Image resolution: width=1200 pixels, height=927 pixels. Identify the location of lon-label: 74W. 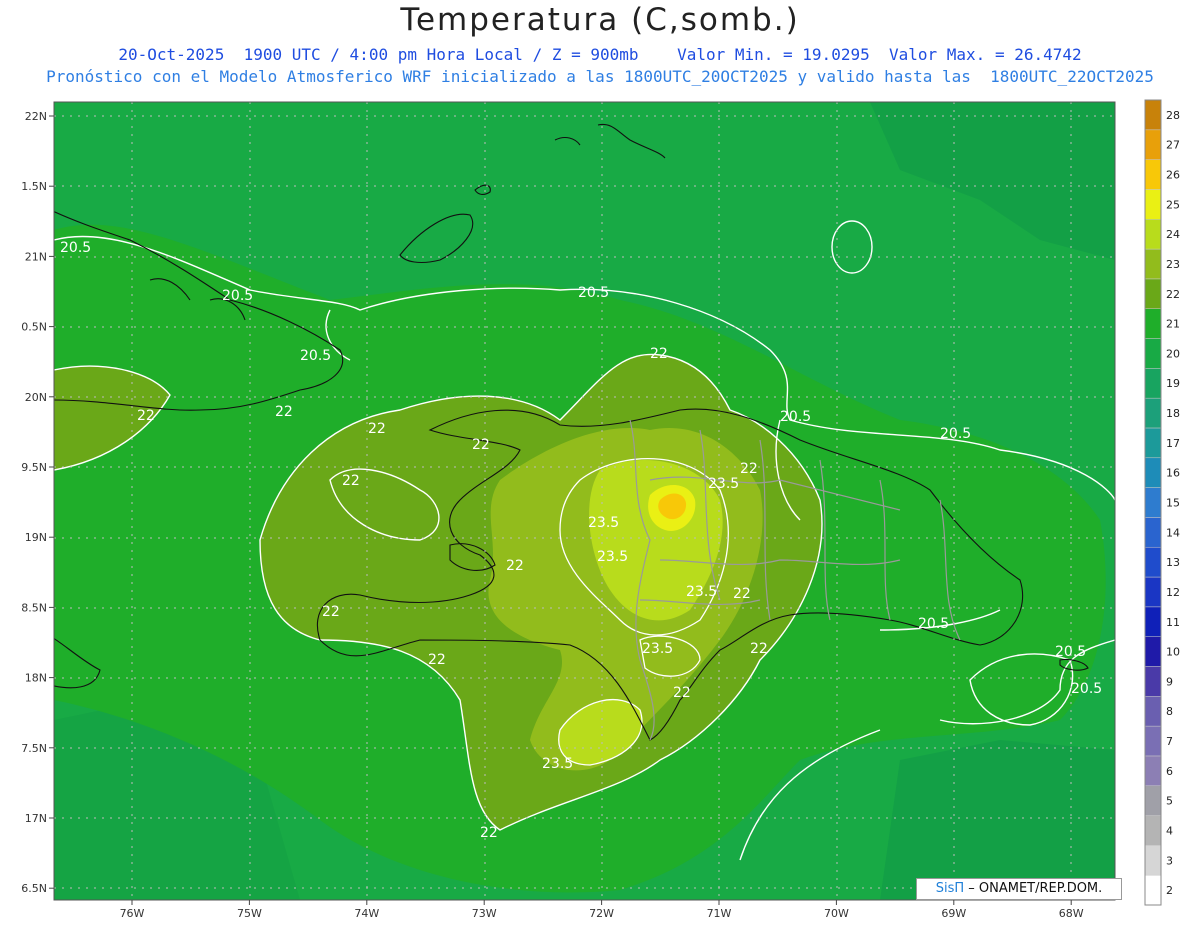
(366, 913).